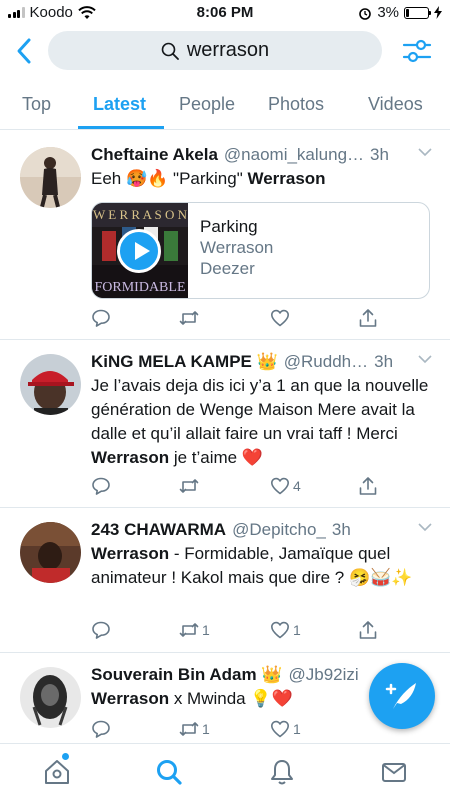  I want to click on svg-text: FORMIDABLE, so click(139, 287).